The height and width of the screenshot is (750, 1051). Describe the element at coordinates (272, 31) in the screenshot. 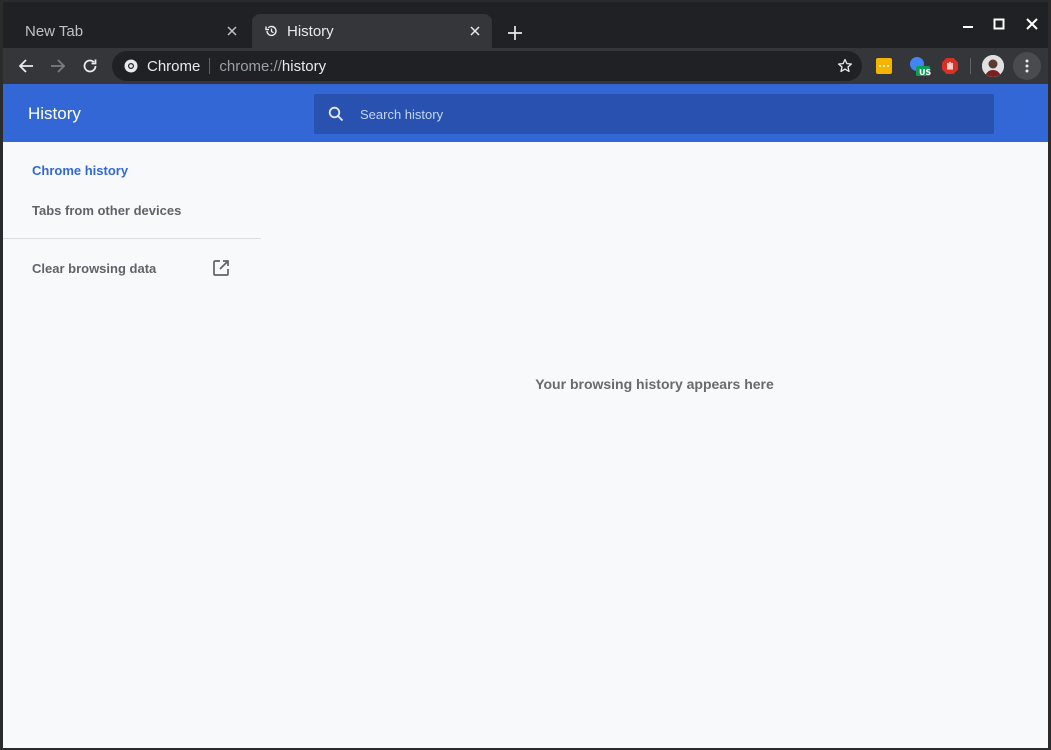

I see `history-icon` at that location.